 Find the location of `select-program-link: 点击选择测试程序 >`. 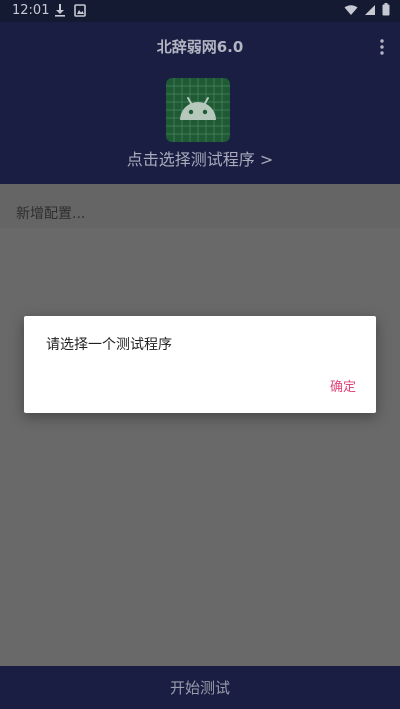

select-program-link: 点击选择测试程序 > is located at coordinates (200, 158).